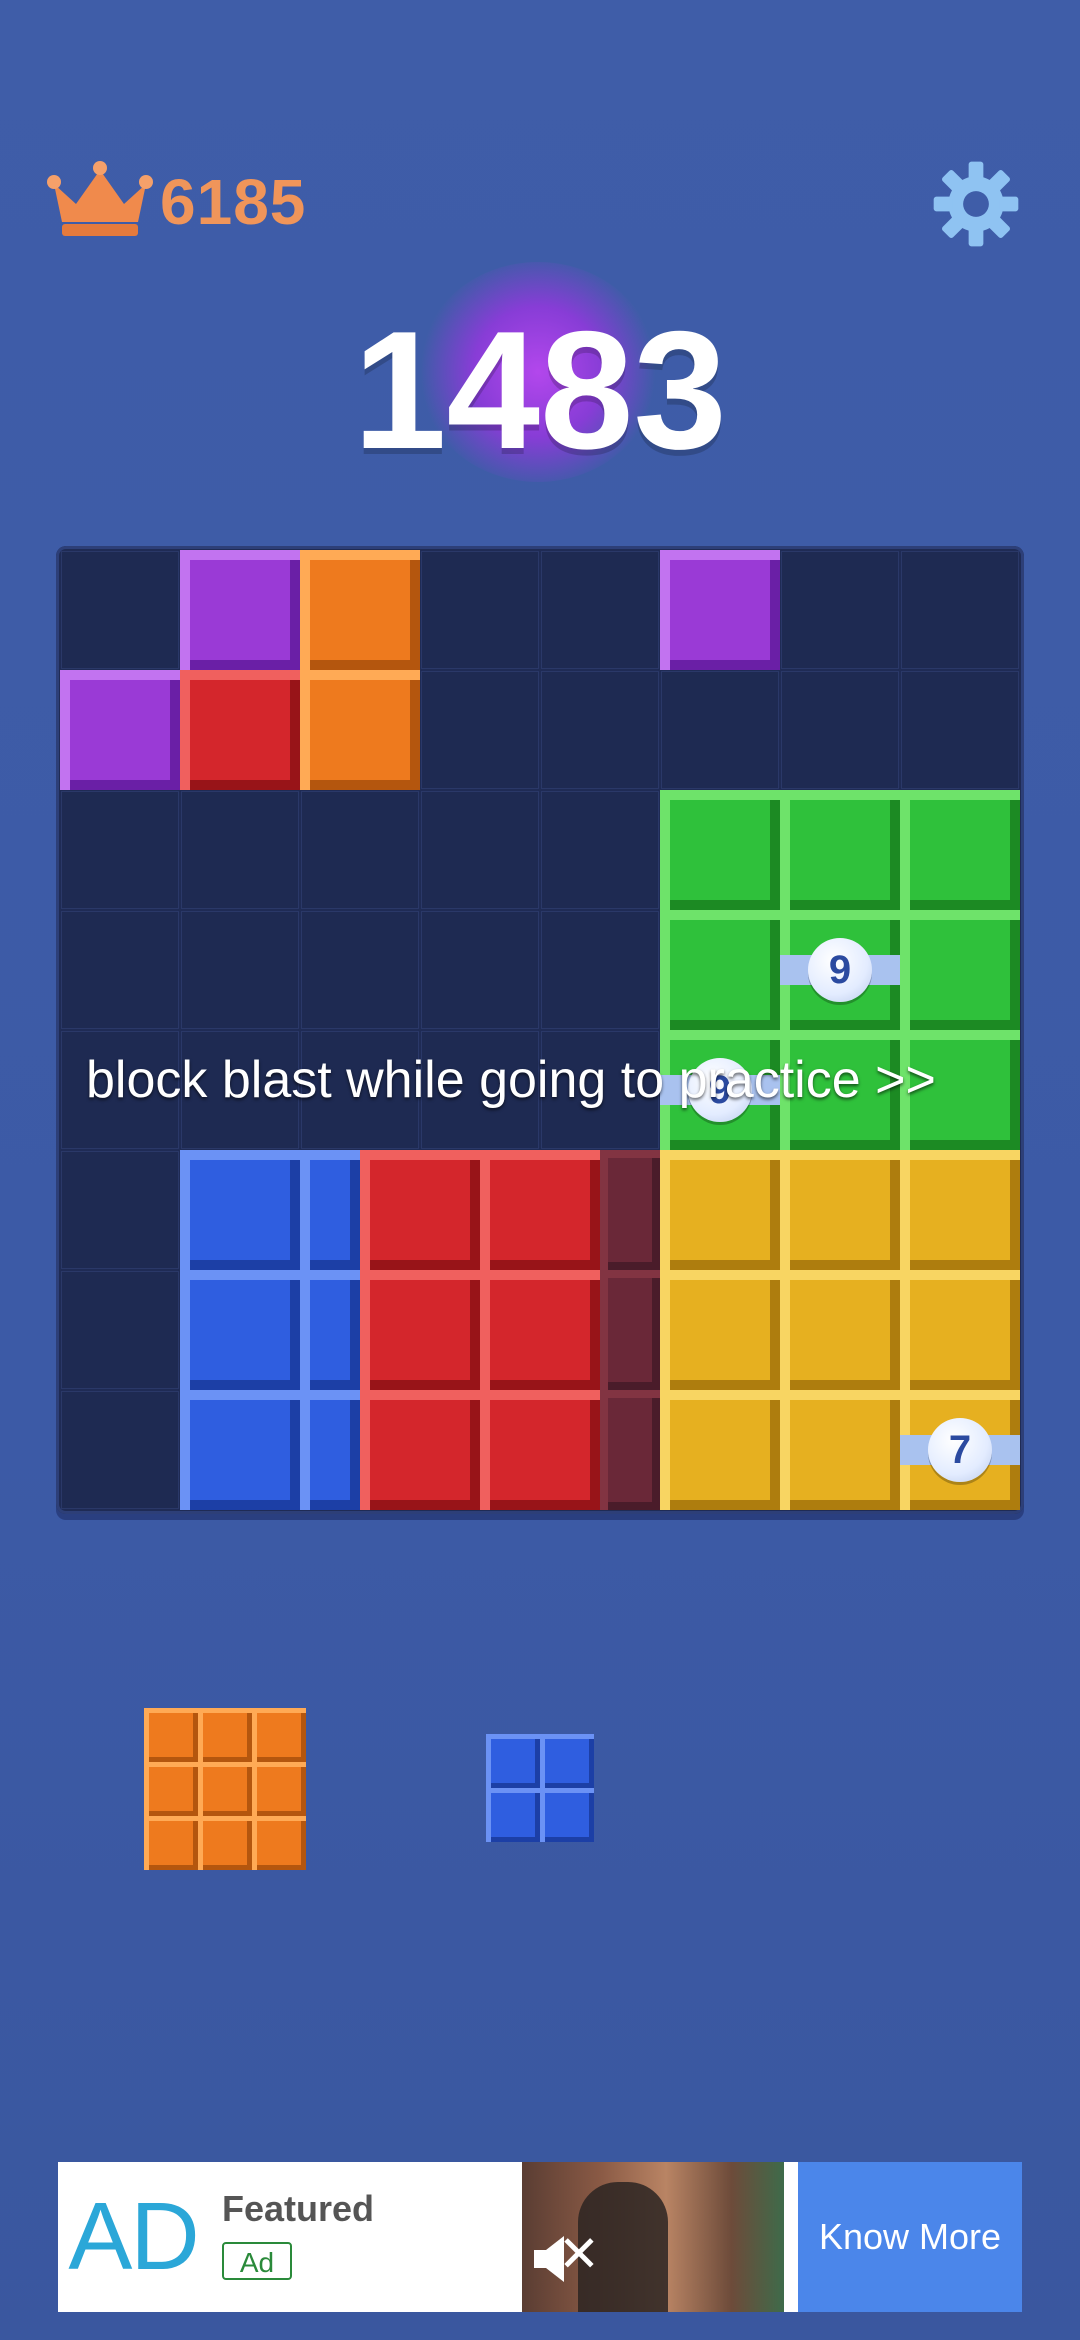  I want to click on gear-icon, so click(976, 204).